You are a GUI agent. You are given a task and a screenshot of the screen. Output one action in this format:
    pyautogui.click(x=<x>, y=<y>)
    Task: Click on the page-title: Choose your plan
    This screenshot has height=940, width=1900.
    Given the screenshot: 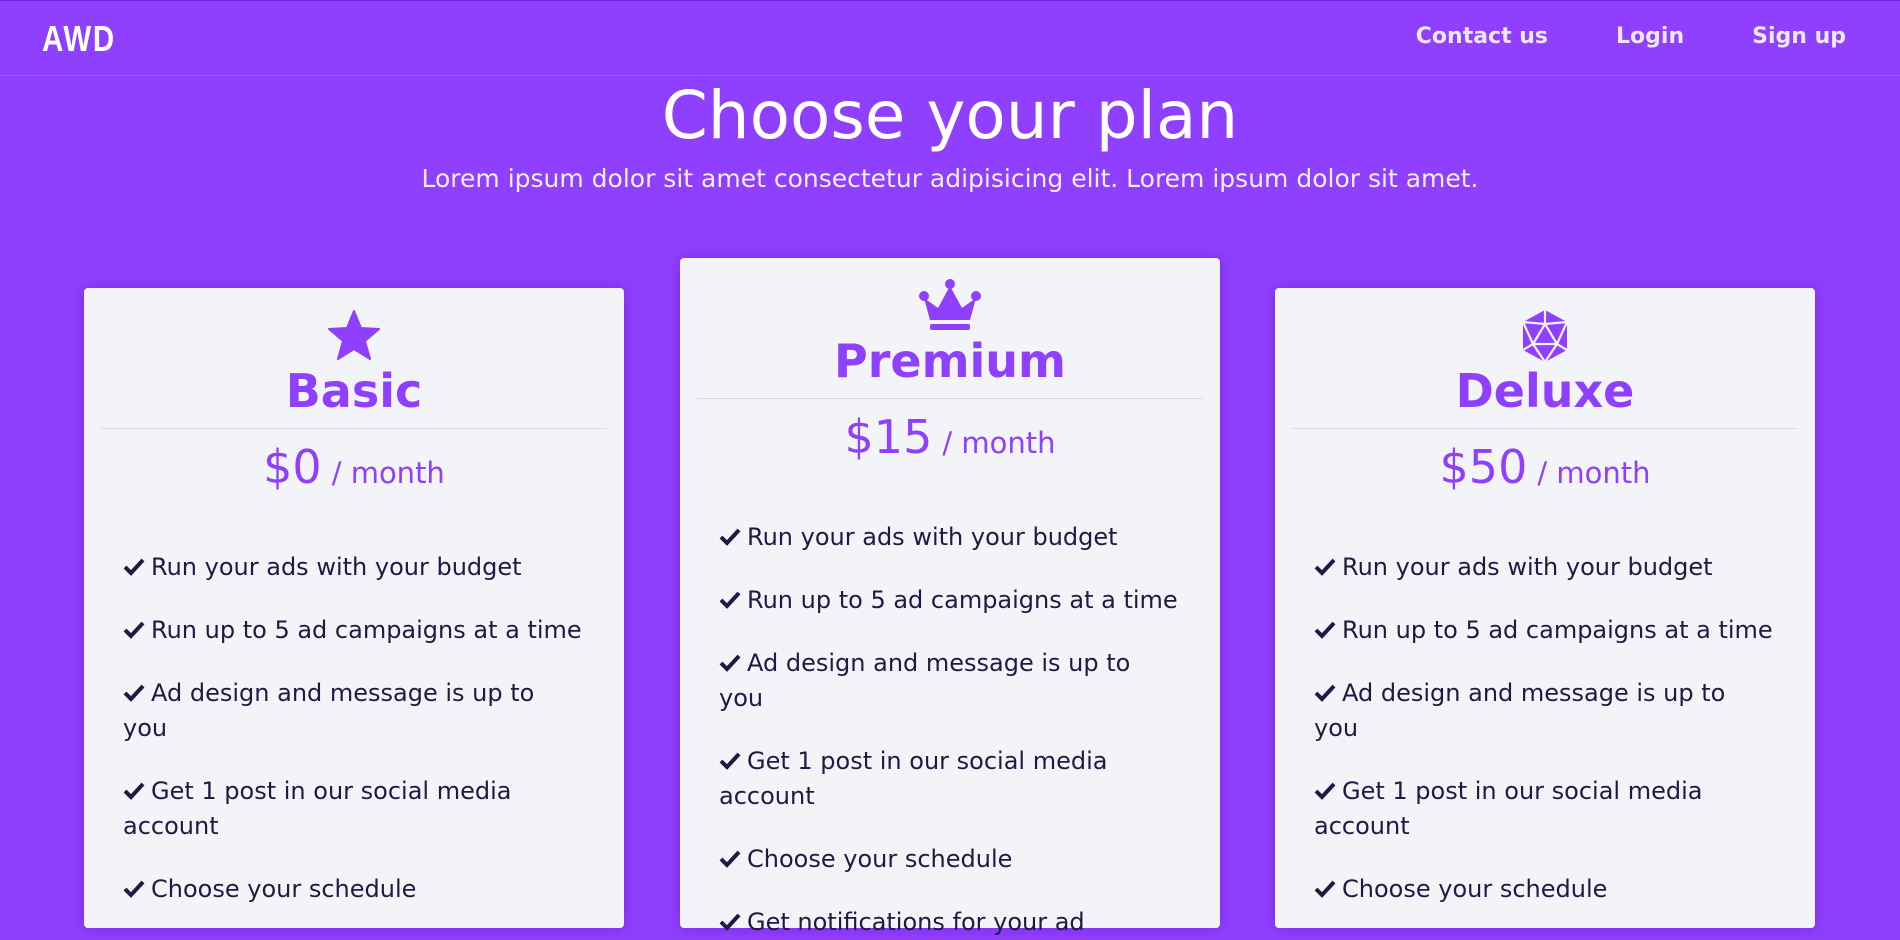 What is the action you would take?
    pyautogui.click(x=950, y=115)
    